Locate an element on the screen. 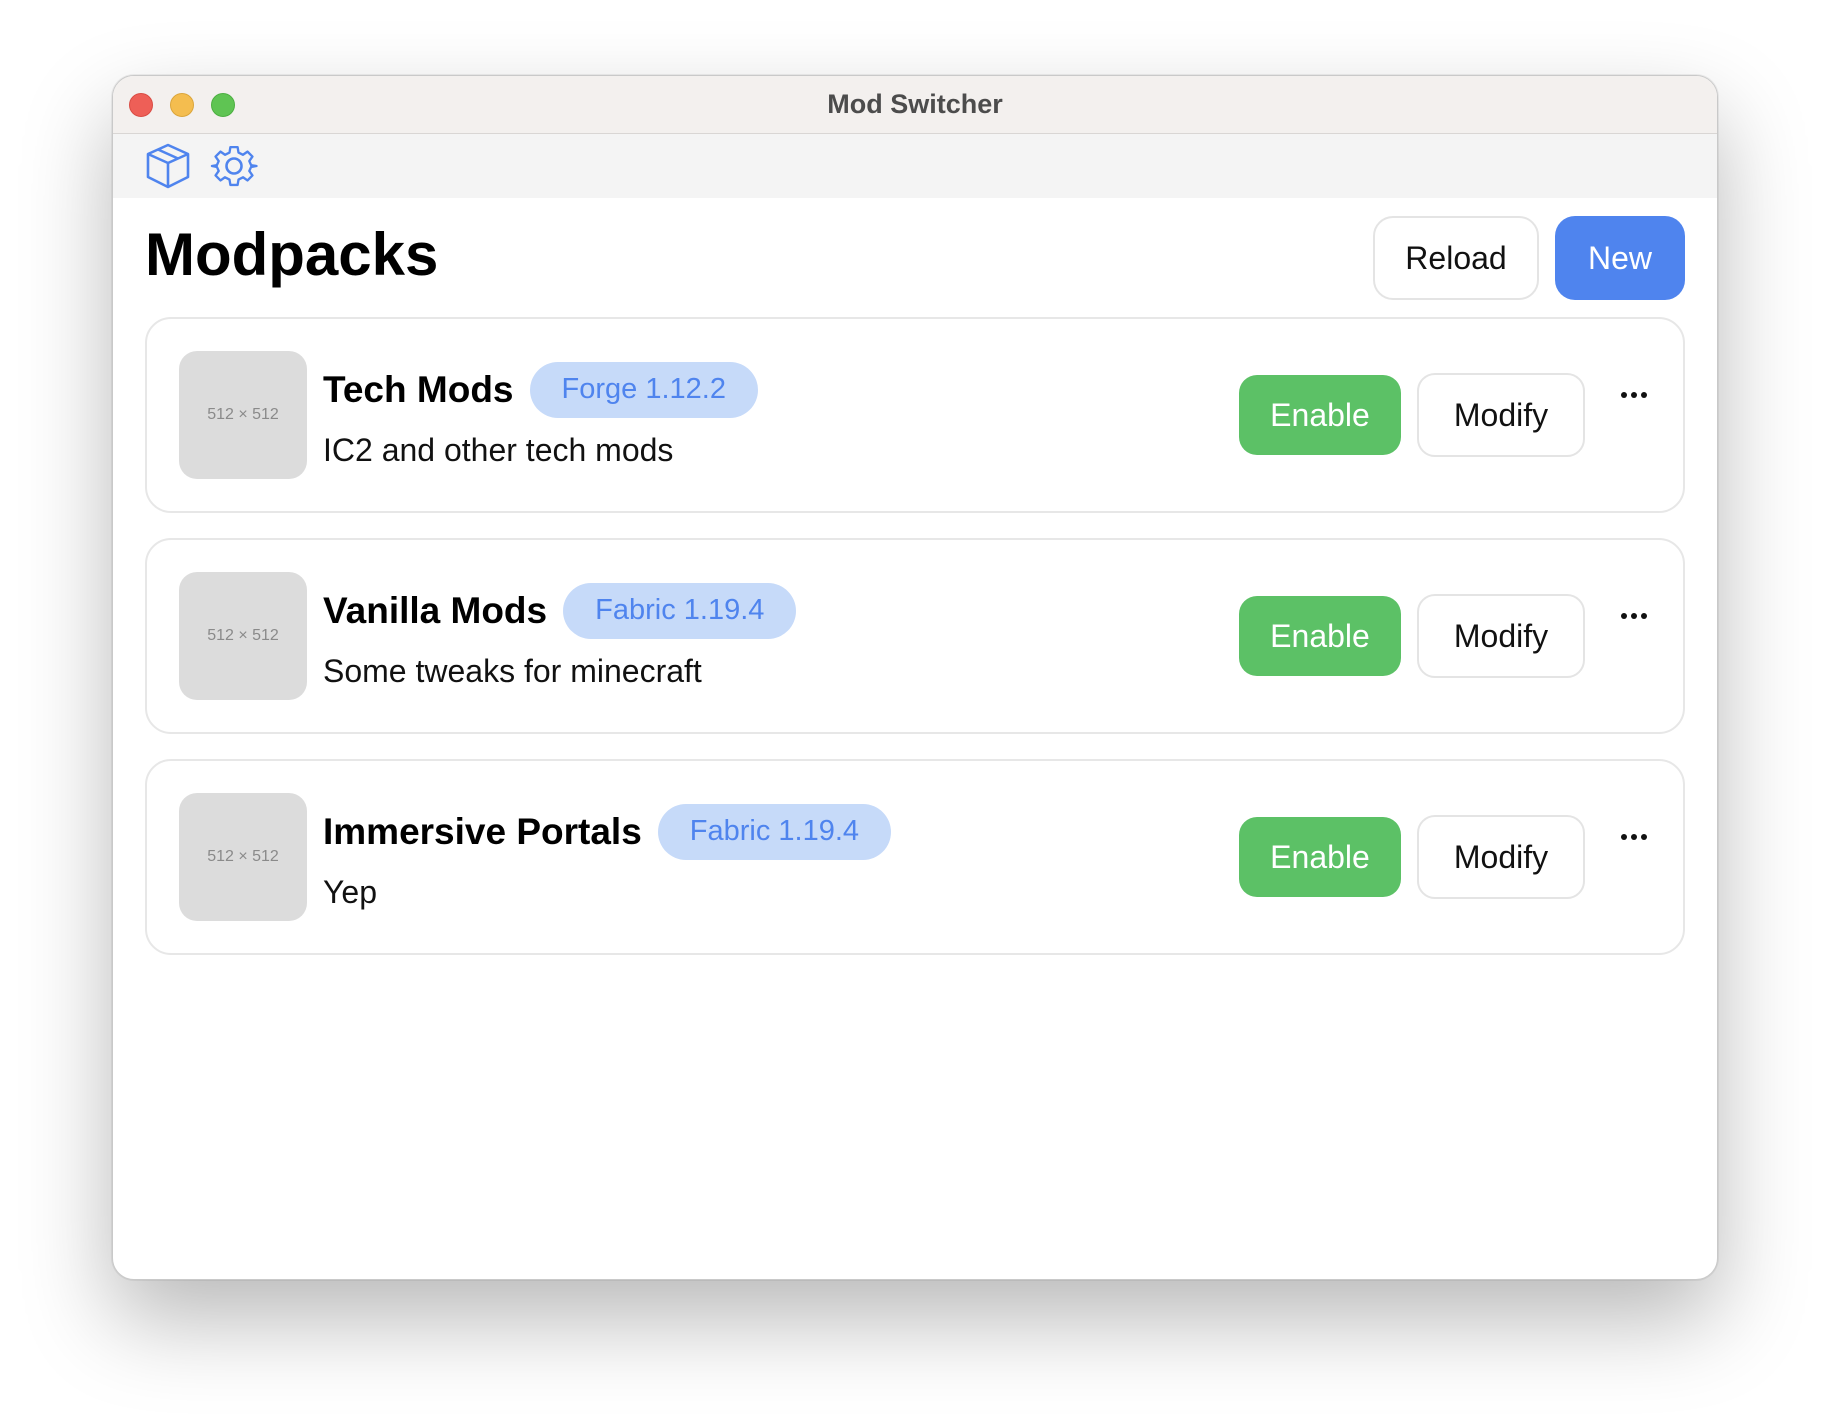 This screenshot has height=1424, width=1824. modpack-name: Immersive Portals is located at coordinates (482, 831).